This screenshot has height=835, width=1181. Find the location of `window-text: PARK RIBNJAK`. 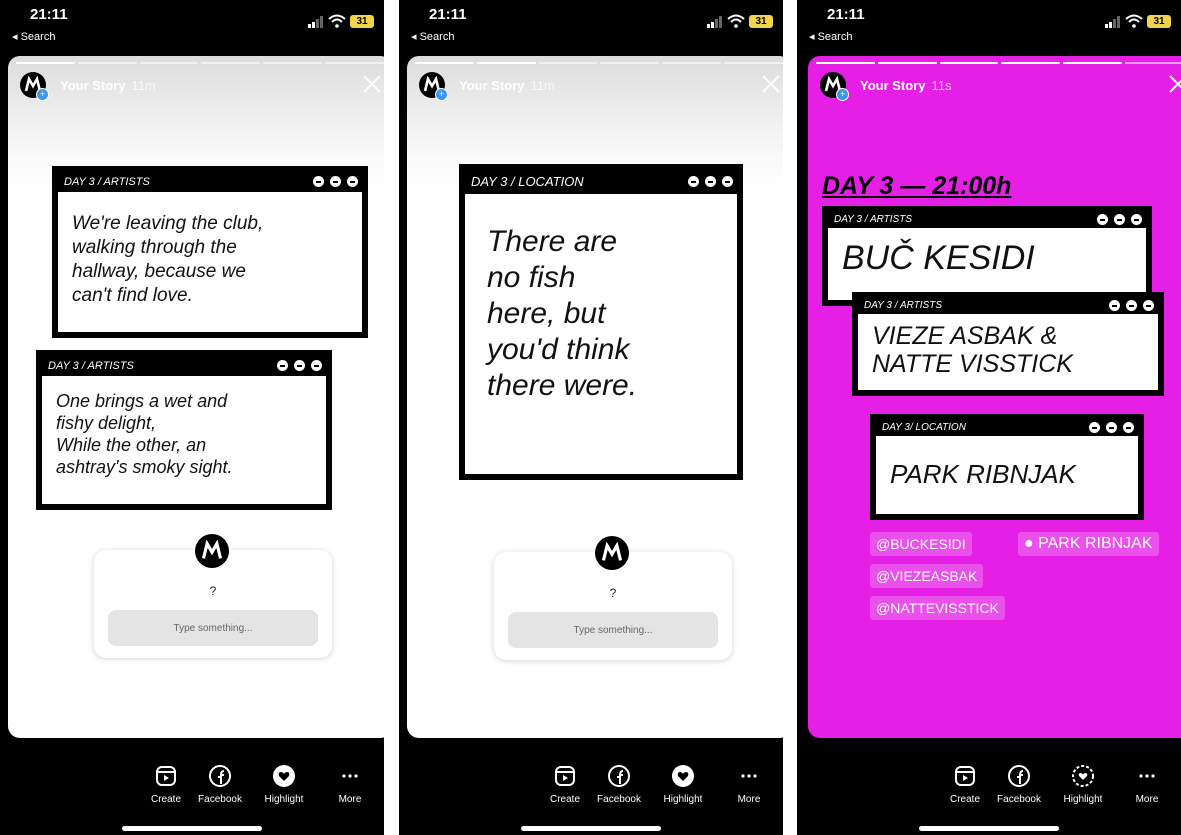

window-text: PARK RIBNJAK is located at coordinates (983, 474).